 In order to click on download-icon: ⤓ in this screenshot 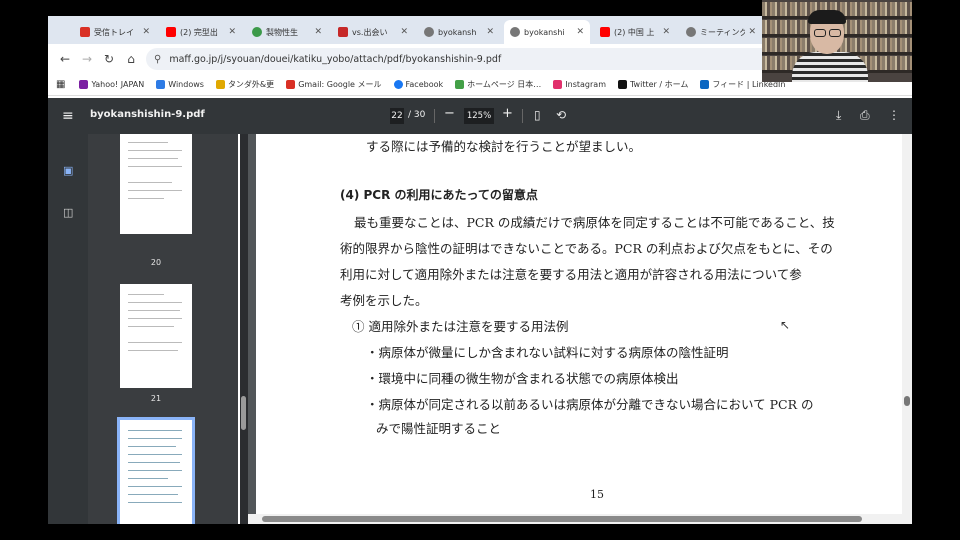, I will do `click(838, 115)`.